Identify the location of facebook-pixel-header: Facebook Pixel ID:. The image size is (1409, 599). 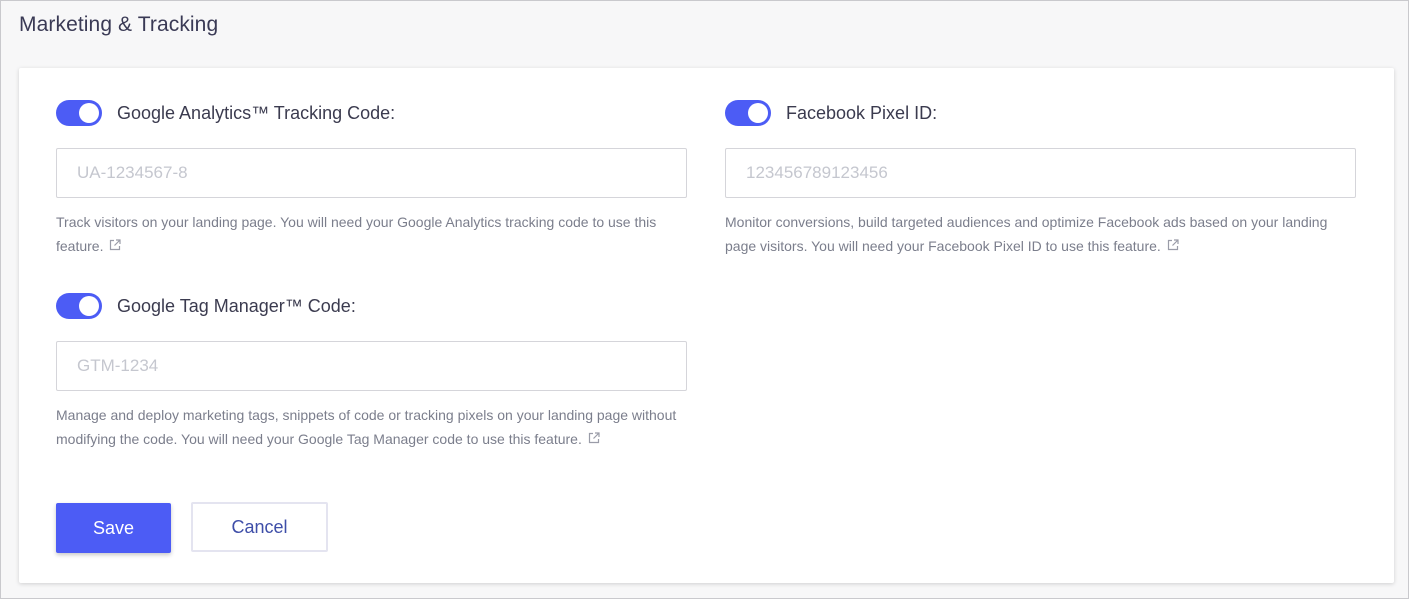
(1040, 113).